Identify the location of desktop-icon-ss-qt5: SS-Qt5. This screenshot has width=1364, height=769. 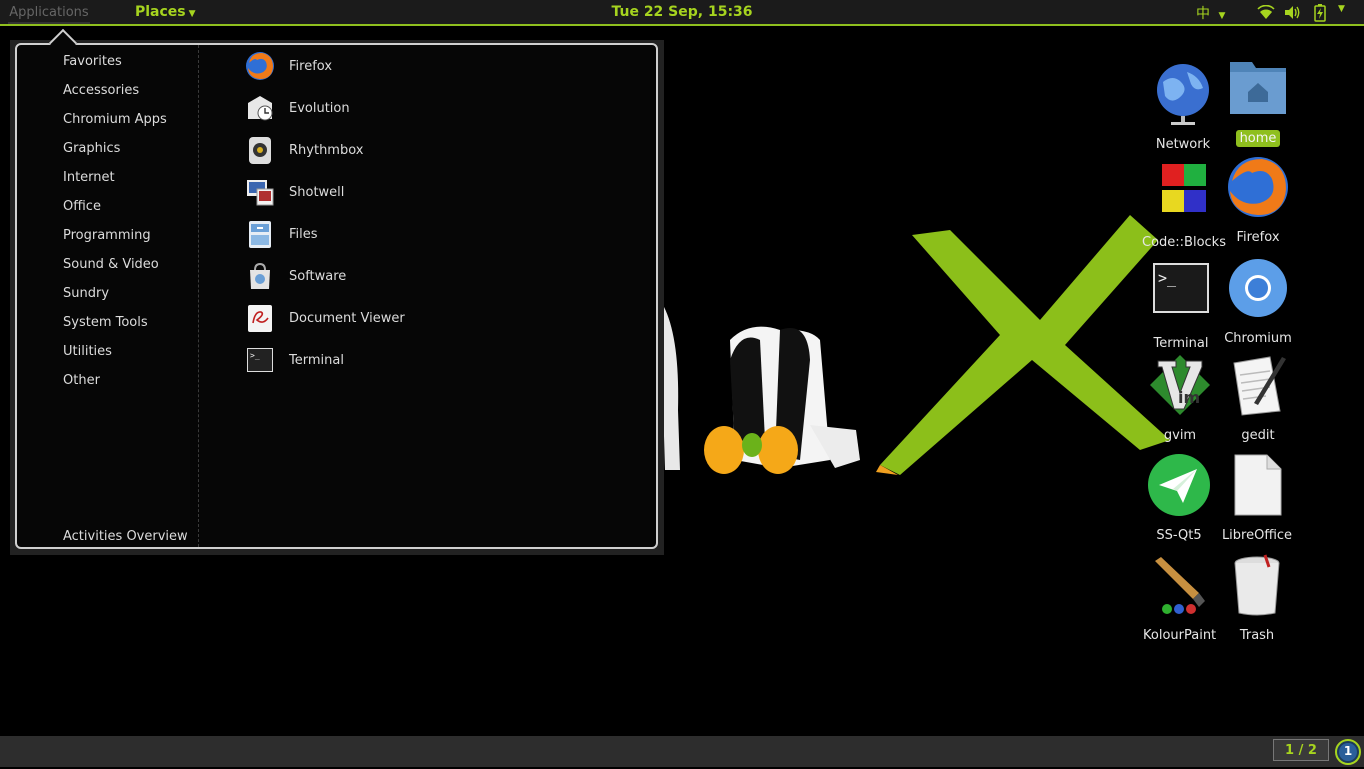
(1179, 498).